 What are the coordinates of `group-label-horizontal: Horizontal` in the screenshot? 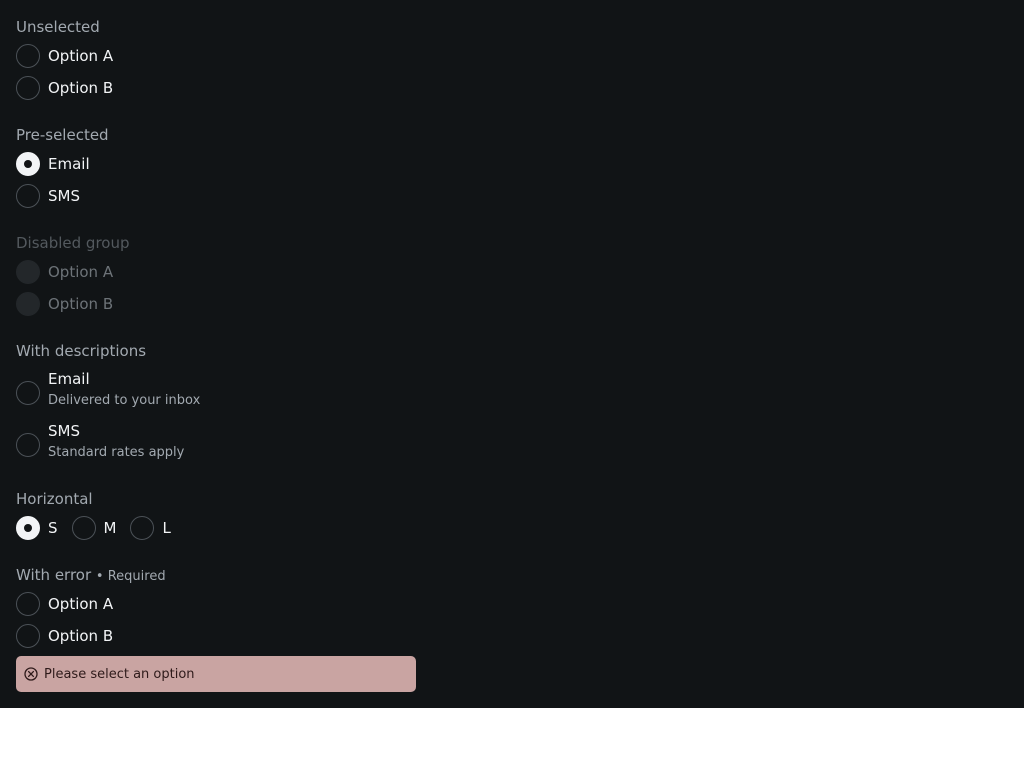 It's located at (54, 499).